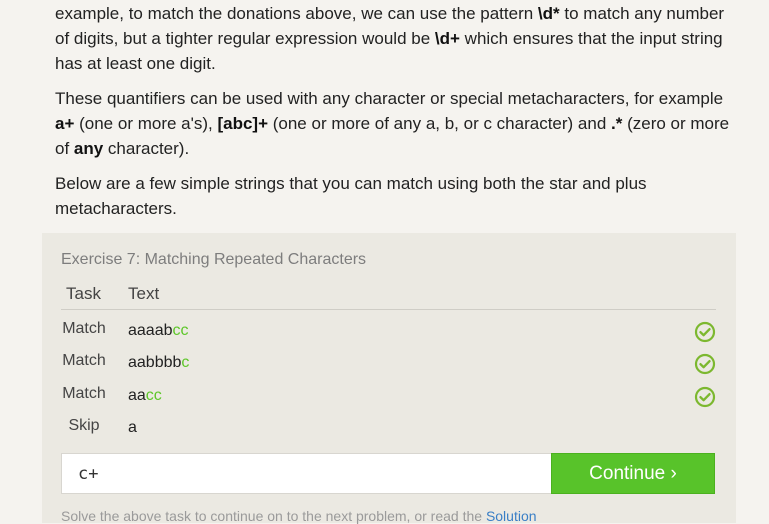 This screenshot has width=769, height=524. I want to click on row-test-string: aacc, so click(145, 396).